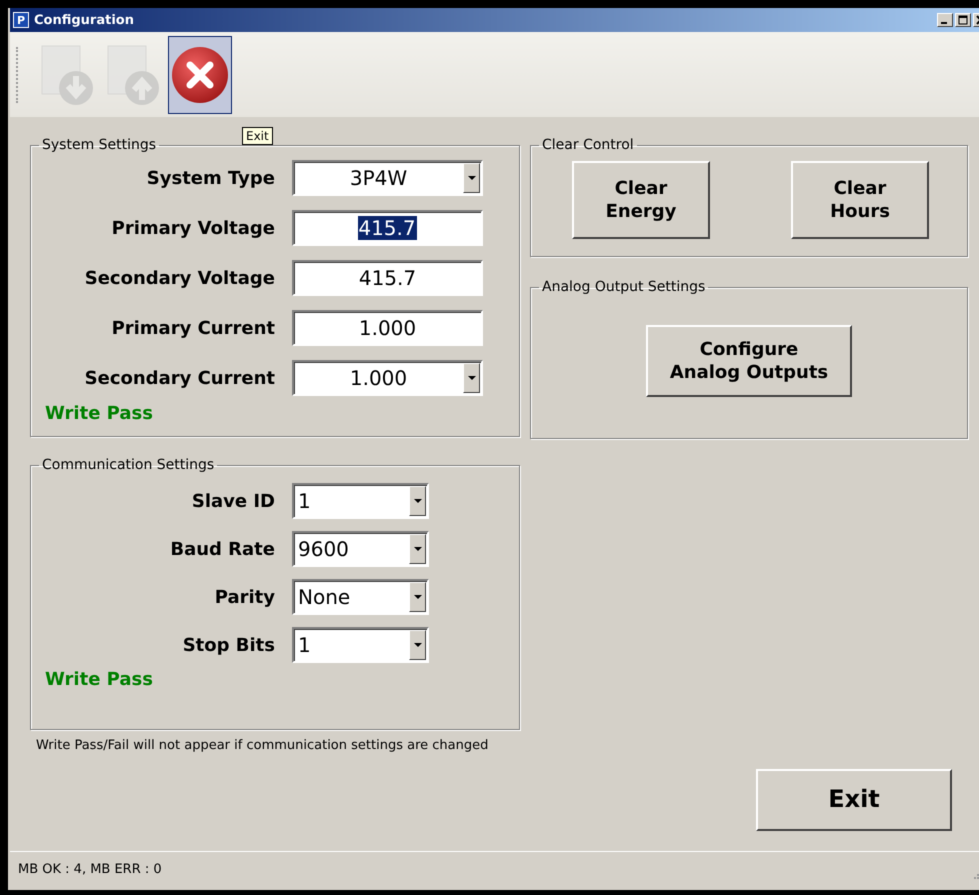 The image size is (979, 895). I want to click on group-title: Clear Control, so click(588, 145).